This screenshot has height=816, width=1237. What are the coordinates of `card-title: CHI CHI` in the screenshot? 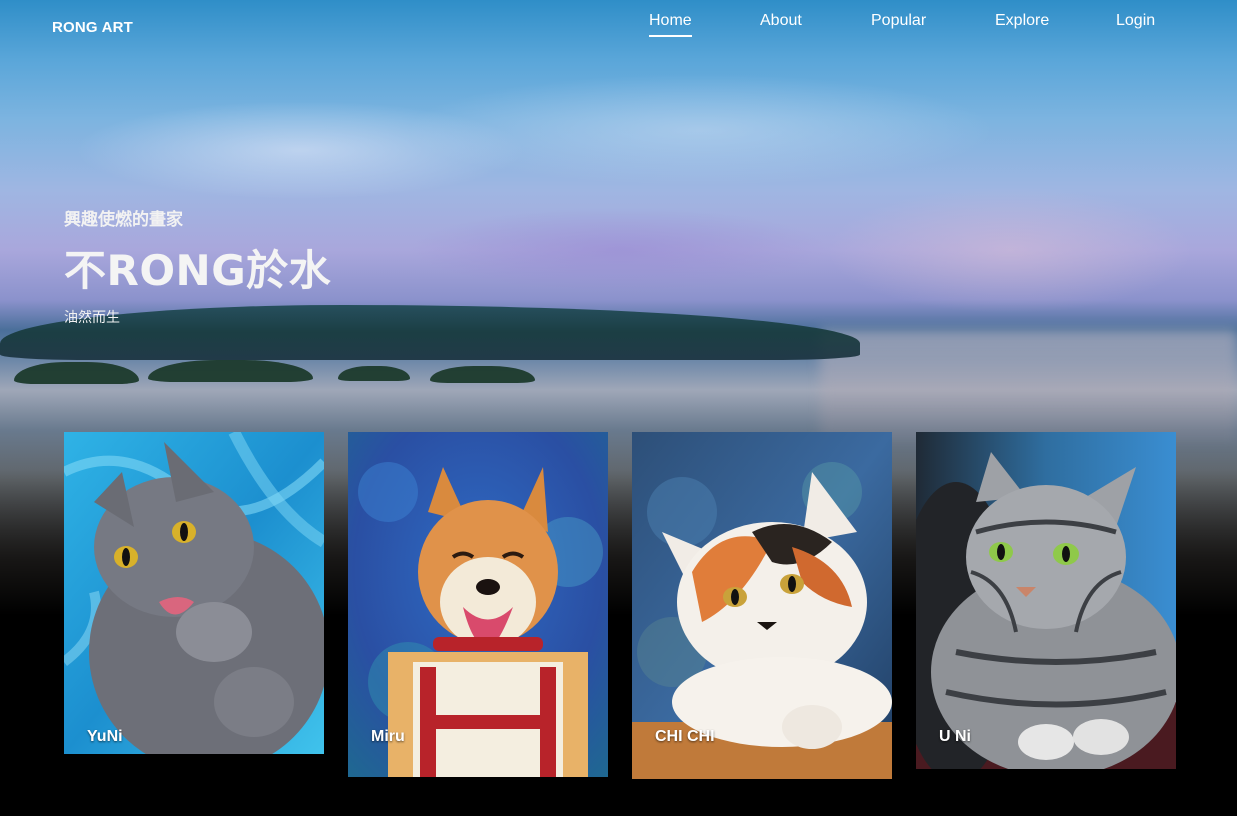 It's located at (685, 736).